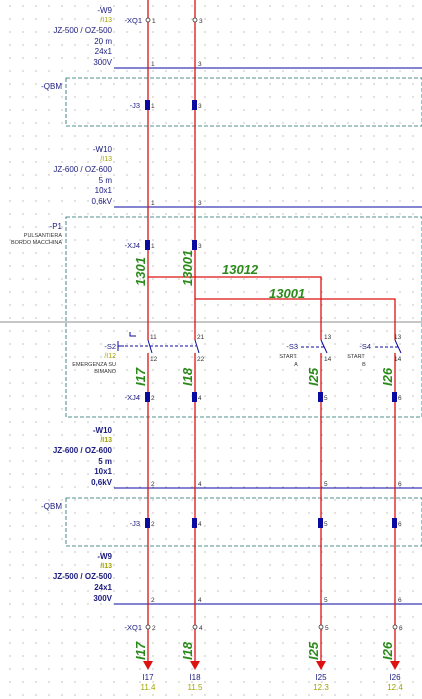 Image resolution: width=422 pixels, height=699 pixels. What do you see at coordinates (43, 236) in the screenshot?
I see `box-p1-sub1: PULSANTIERA` at bounding box center [43, 236].